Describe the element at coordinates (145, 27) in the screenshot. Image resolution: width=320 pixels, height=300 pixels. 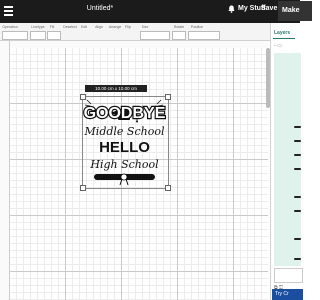
I see `toolbar-size-label: Size` at that location.